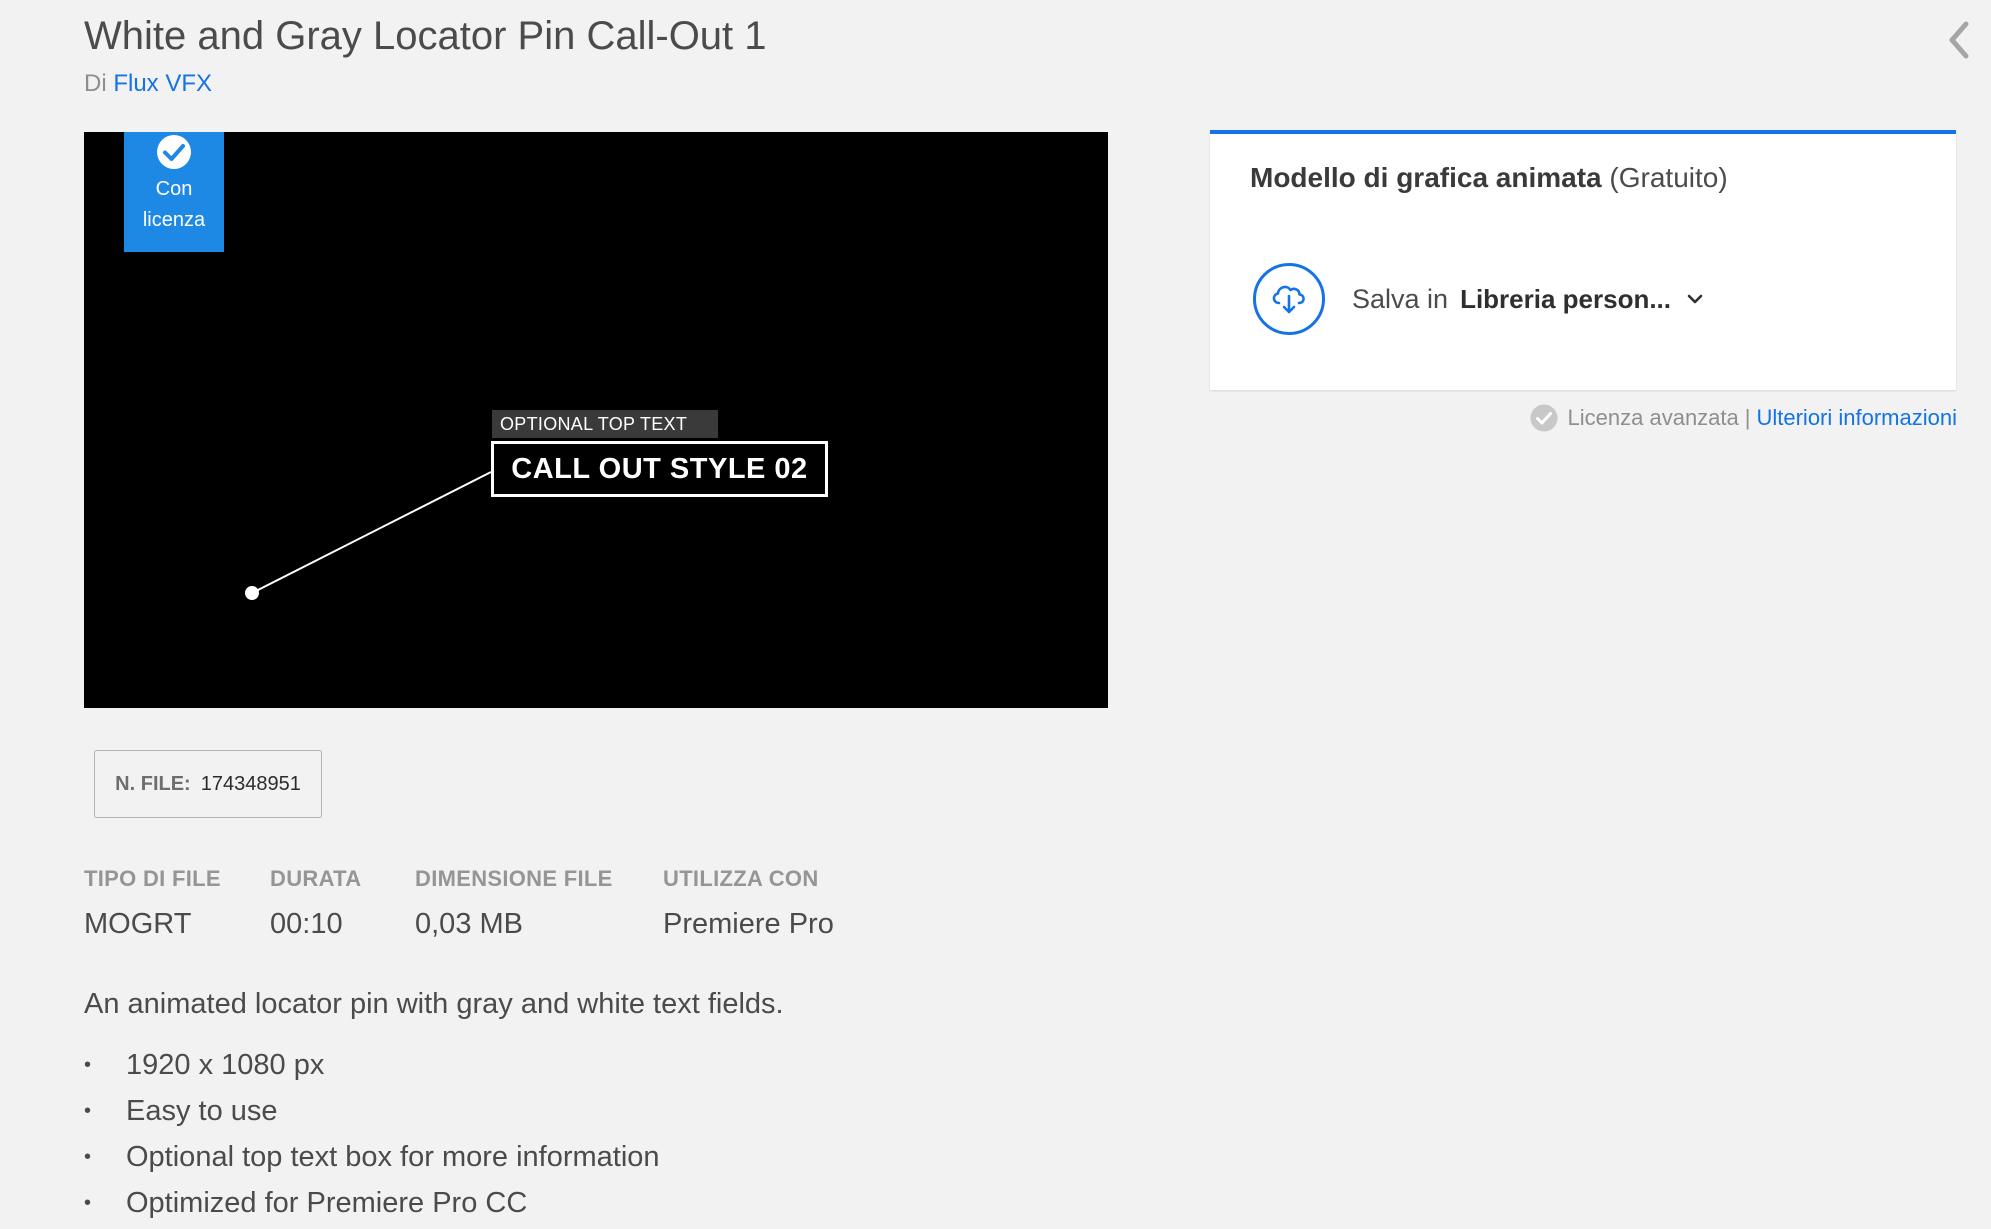 This screenshot has width=1991, height=1229. What do you see at coordinates (250, 783) in the screenshot?
I see `file-id-value: 174348951` at bounding box center [250, 783].